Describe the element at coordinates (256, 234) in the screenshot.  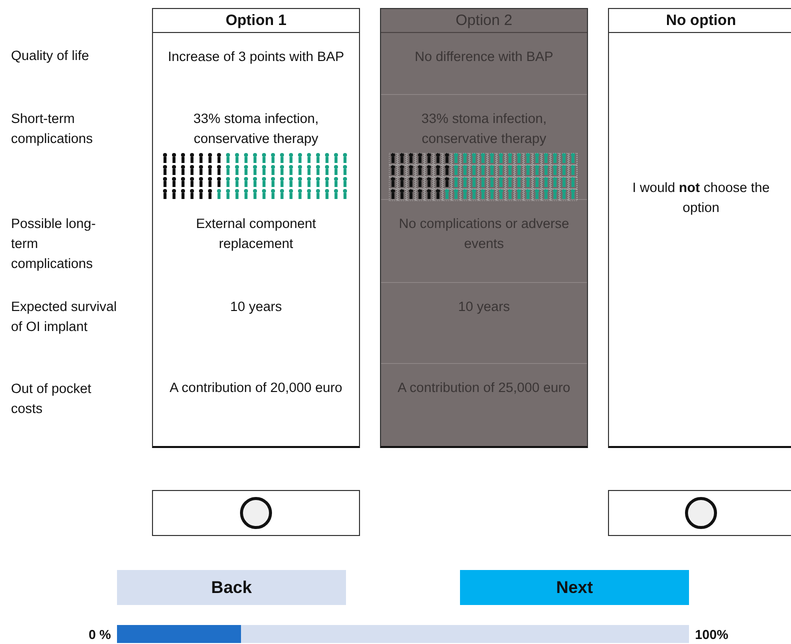
I see `attribute-value: External component replacement` at that location.